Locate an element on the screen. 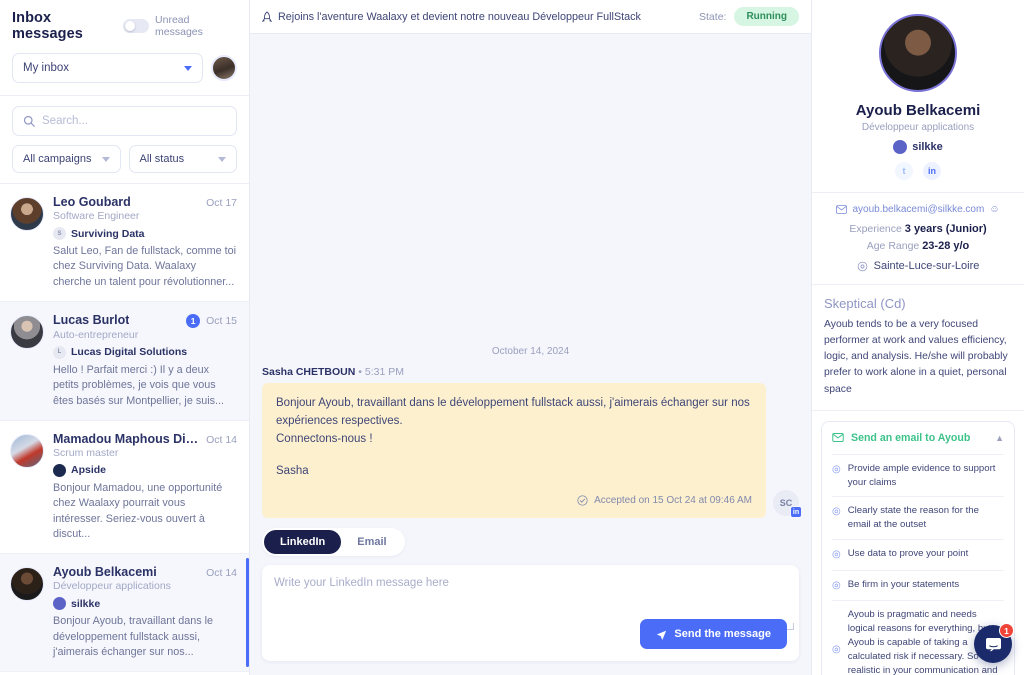 This screenshot has width=1024, height=675. conversation-top-row: Leo Goubard Oct 17 is located at coordinates (145, 202).